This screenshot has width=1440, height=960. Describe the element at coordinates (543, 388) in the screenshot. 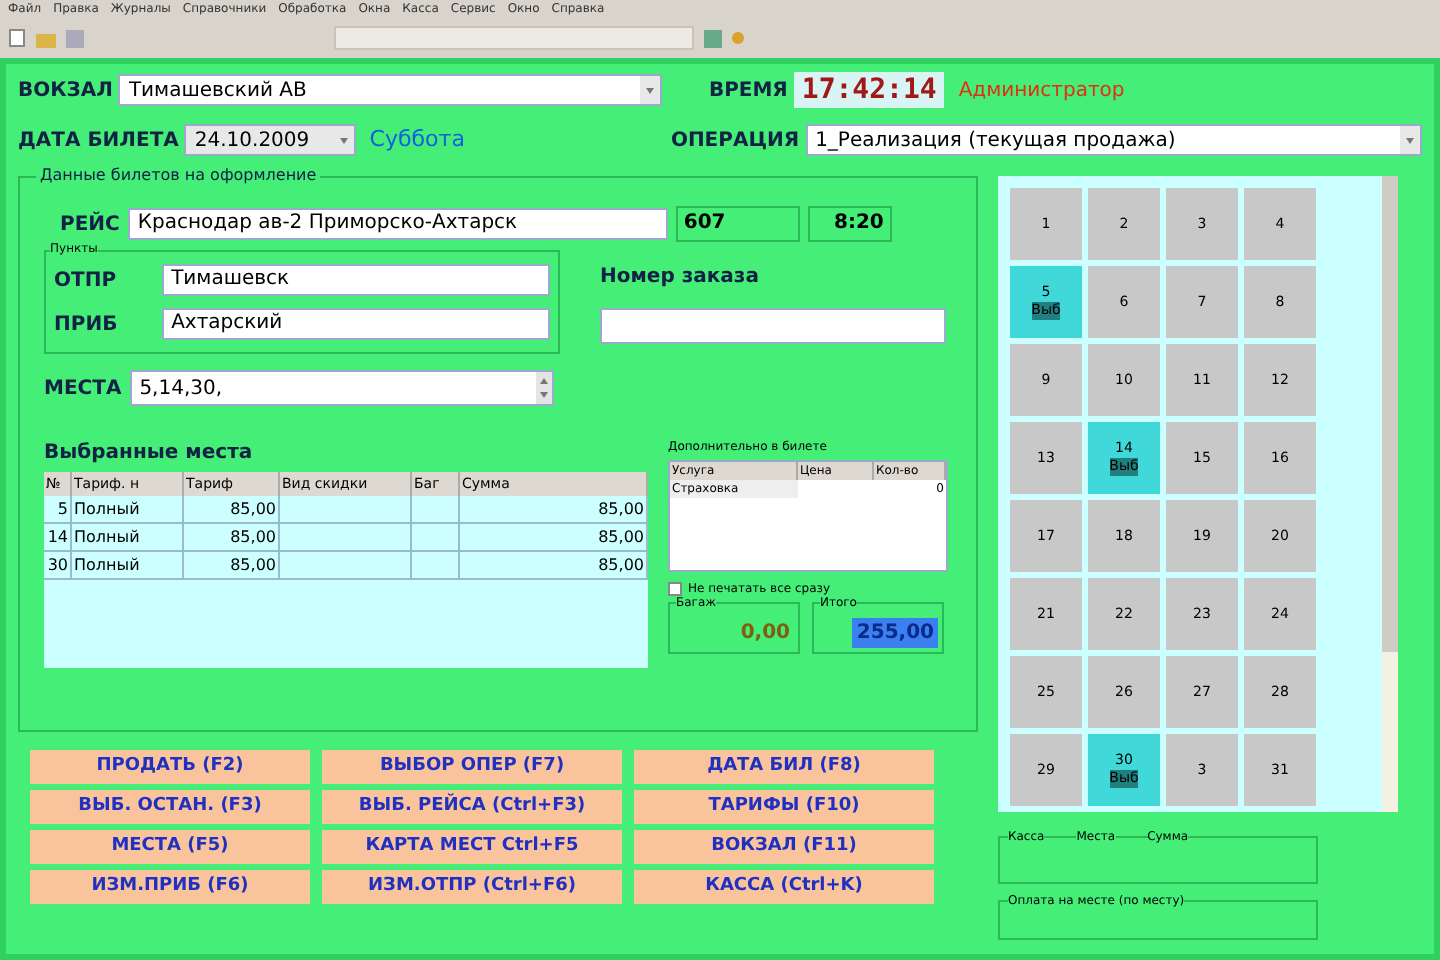

I see `spinner-icon` at that location.